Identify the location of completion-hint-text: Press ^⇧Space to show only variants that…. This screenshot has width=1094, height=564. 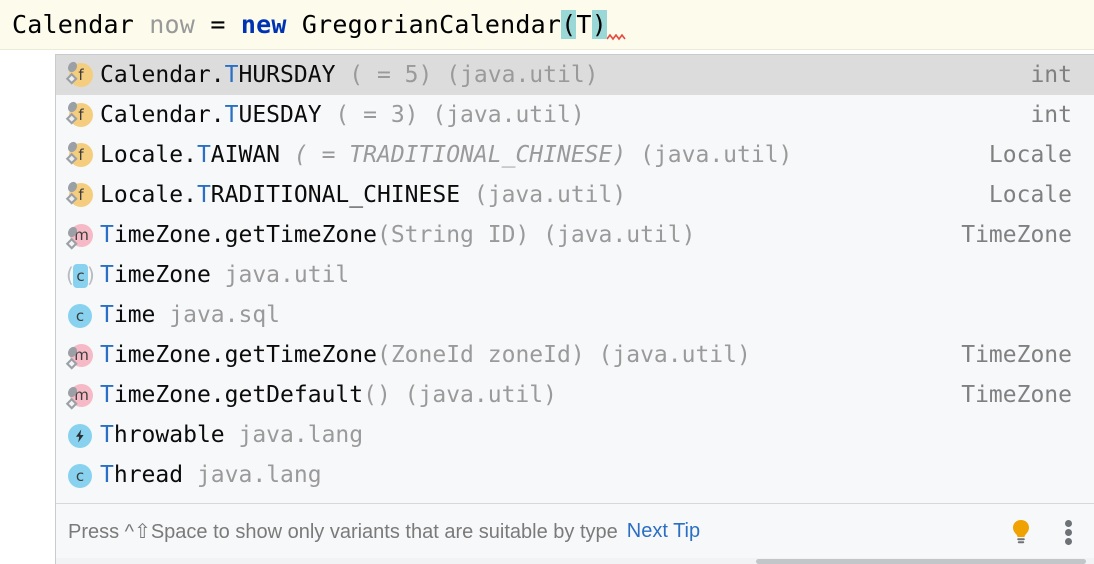
(343, 531).